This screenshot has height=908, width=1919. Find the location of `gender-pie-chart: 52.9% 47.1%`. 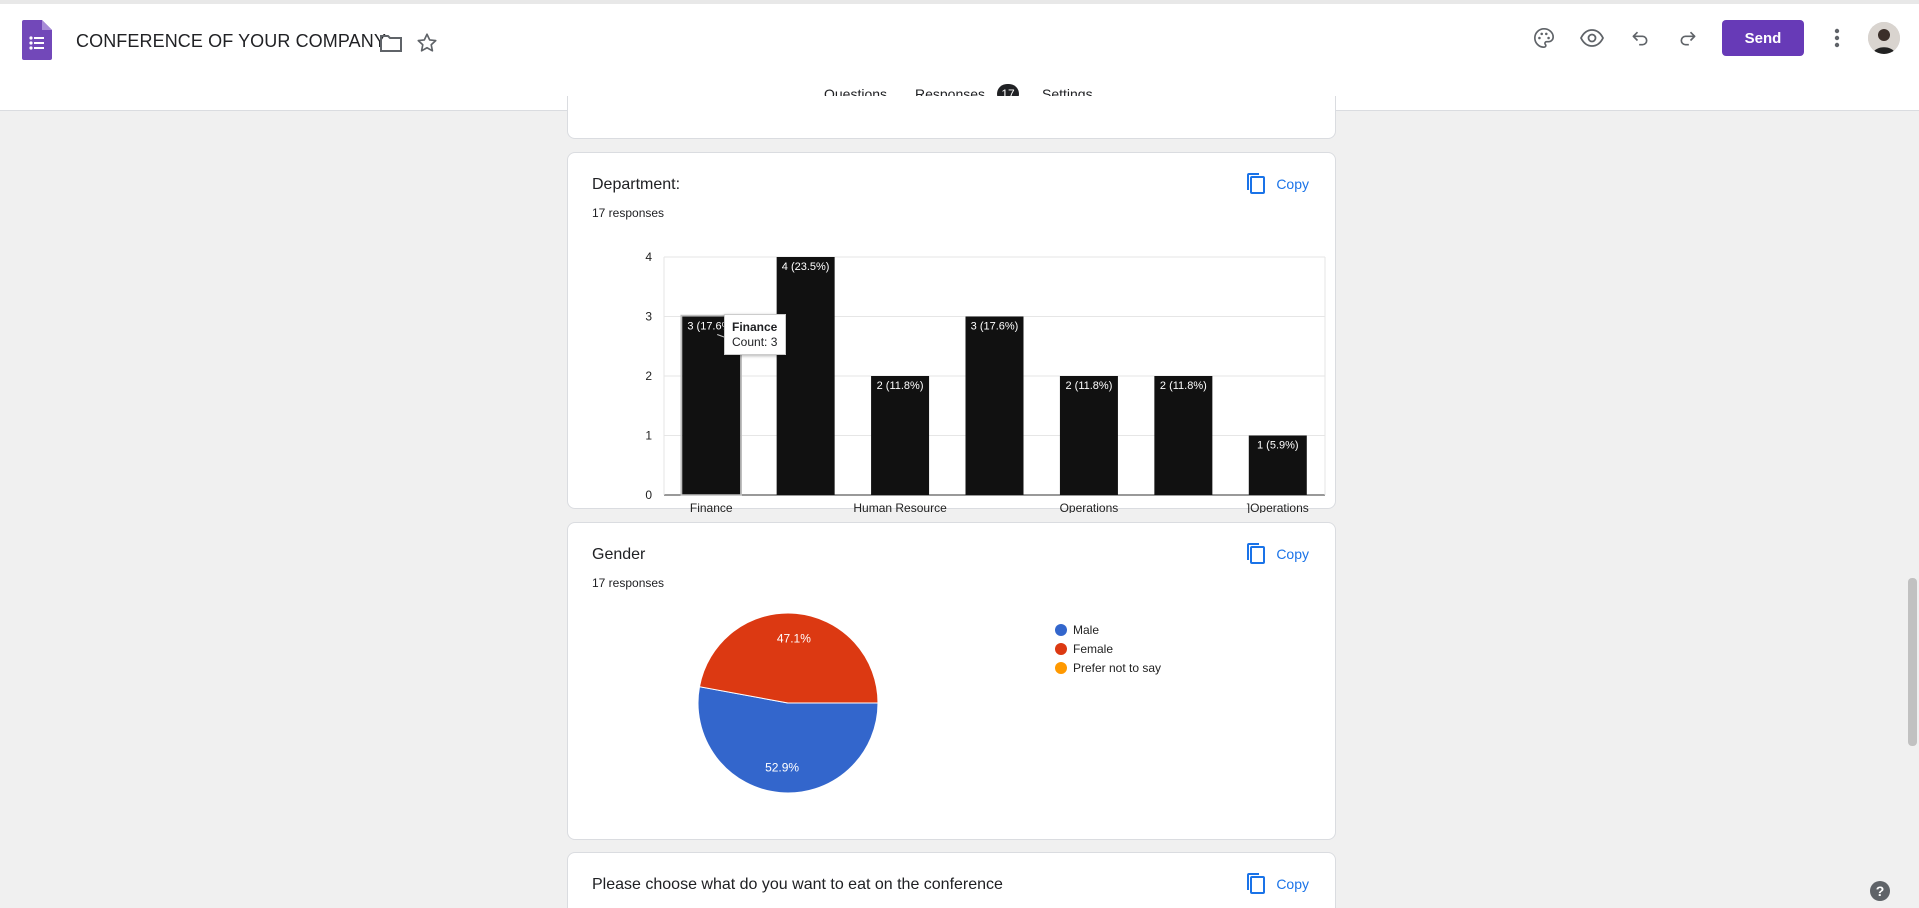

gender-pie-chart: 52.9% 47.1% is located at coordinates (788, 703).